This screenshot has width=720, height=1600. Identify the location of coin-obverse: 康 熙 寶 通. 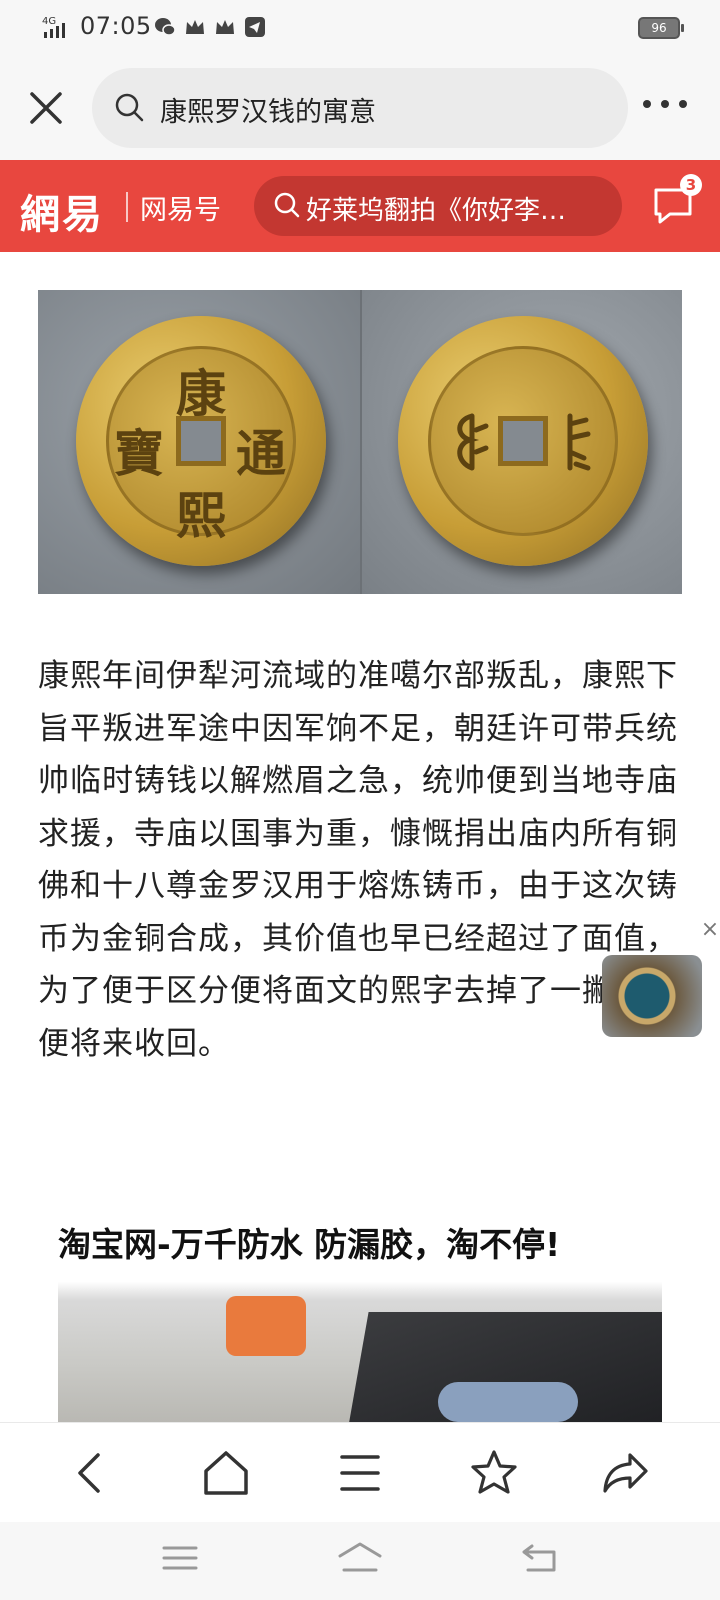
(201, 441).